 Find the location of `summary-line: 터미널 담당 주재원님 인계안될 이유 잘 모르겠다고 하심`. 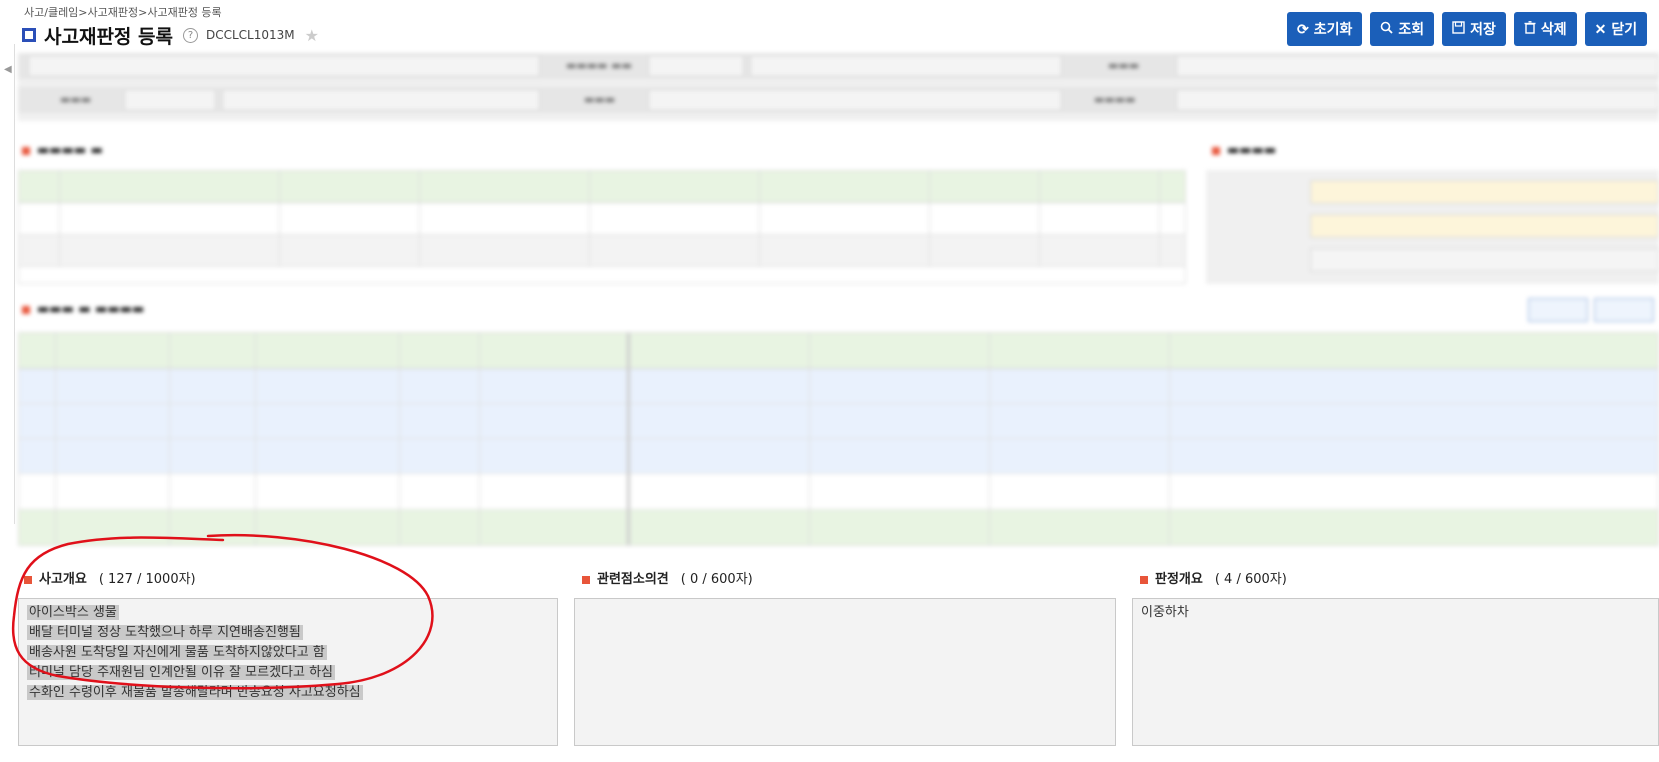

summary-line: 터미널 담당 주재원님 인계안될 이유 잘 모르겠다고 하심 is located at coordinates (181, 672).